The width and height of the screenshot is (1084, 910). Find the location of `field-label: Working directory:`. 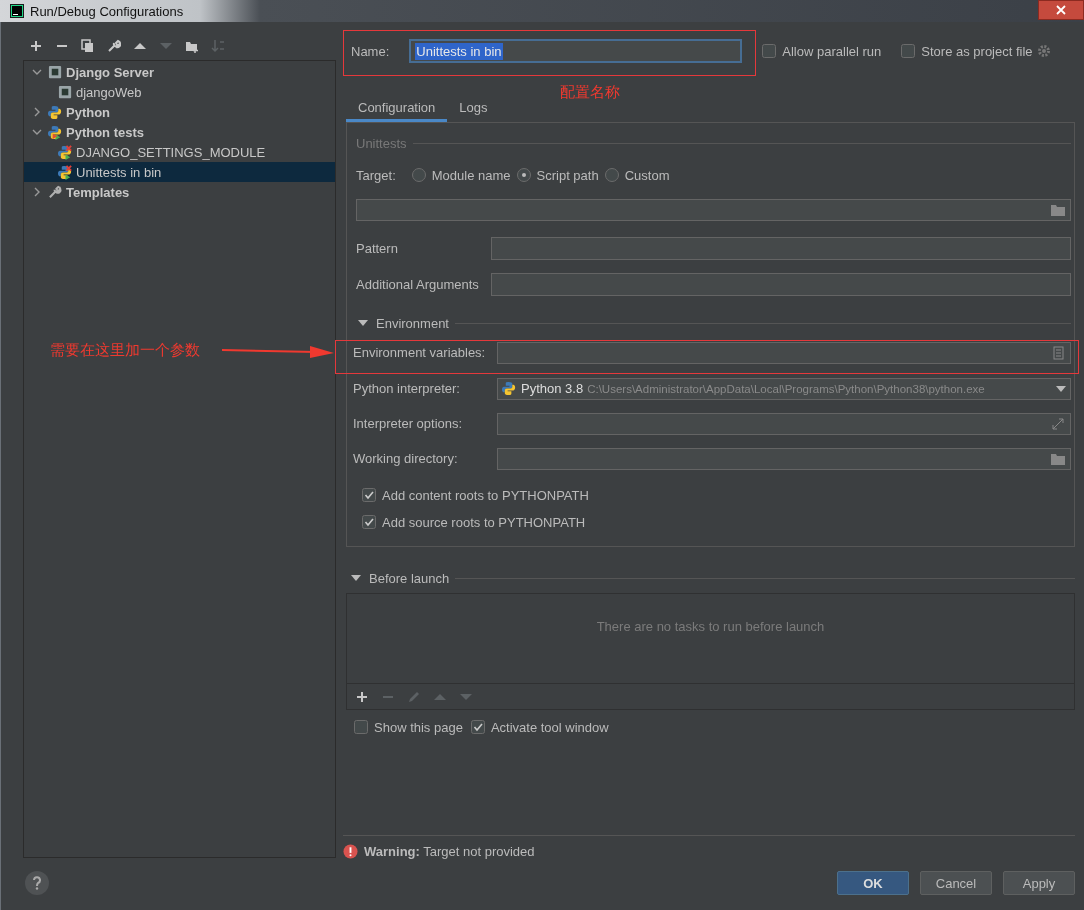

field-label: Working directory: is located at coordinates (406, 458).